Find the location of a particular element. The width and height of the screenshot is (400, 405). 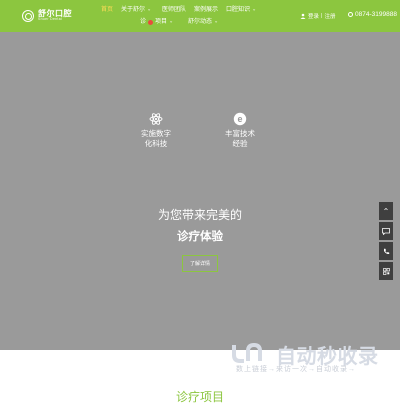

logo-icon is located at coordinates (28, 16).